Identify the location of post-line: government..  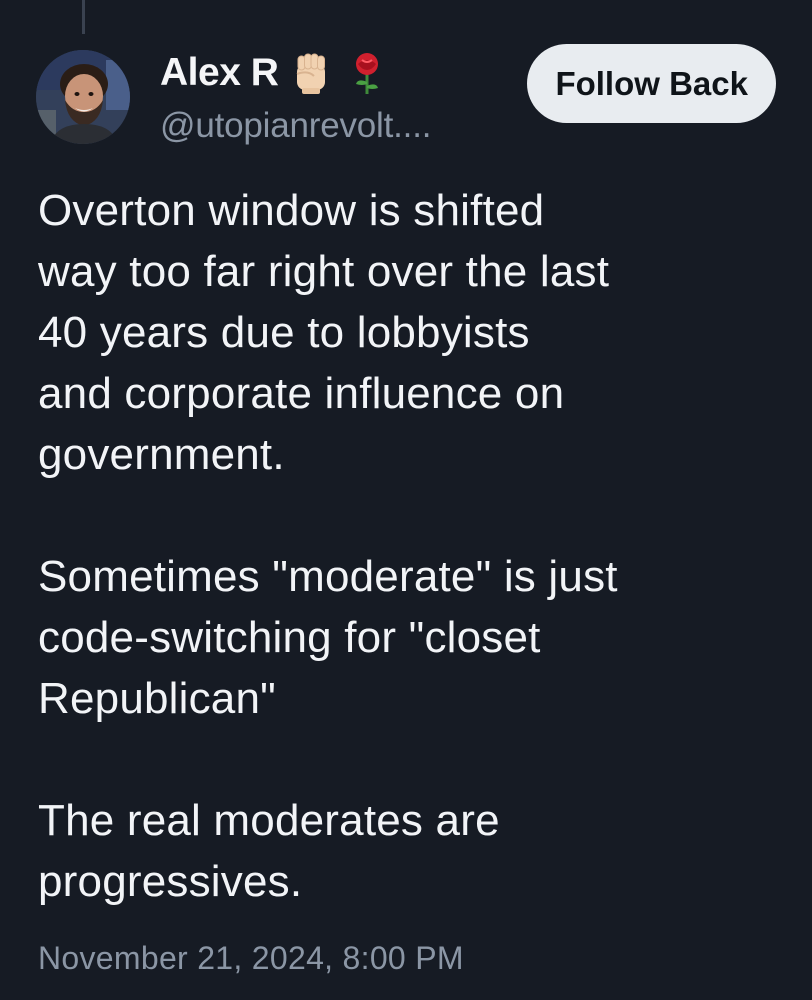
(161, 454).